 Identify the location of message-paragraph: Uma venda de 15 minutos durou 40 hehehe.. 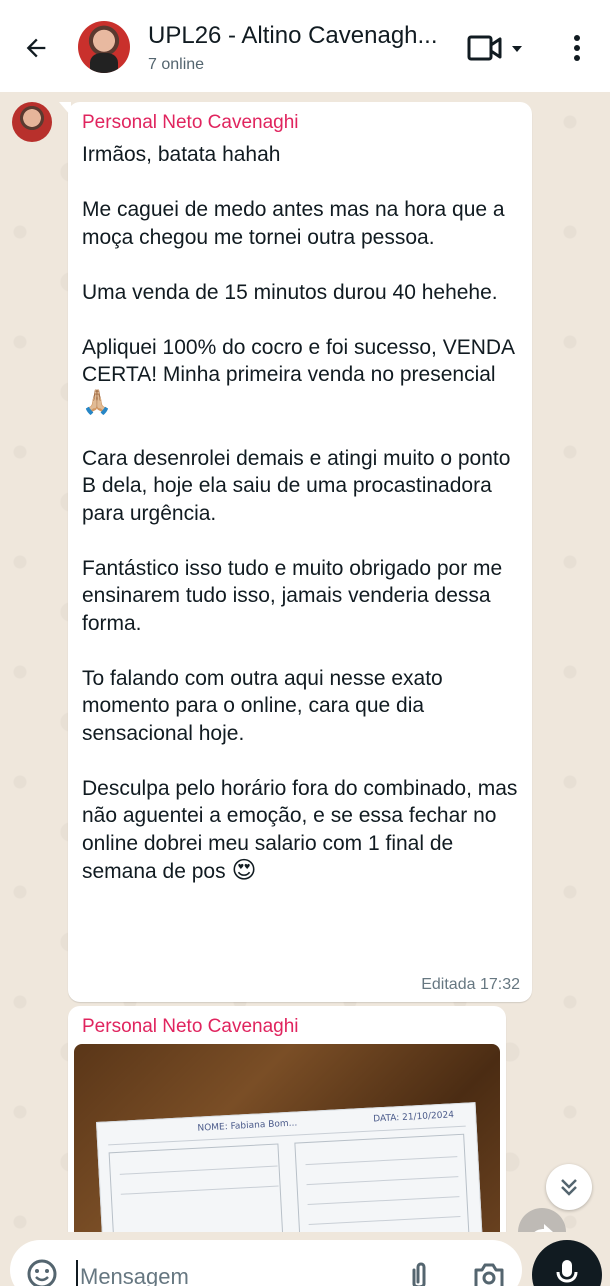
(290, 292).